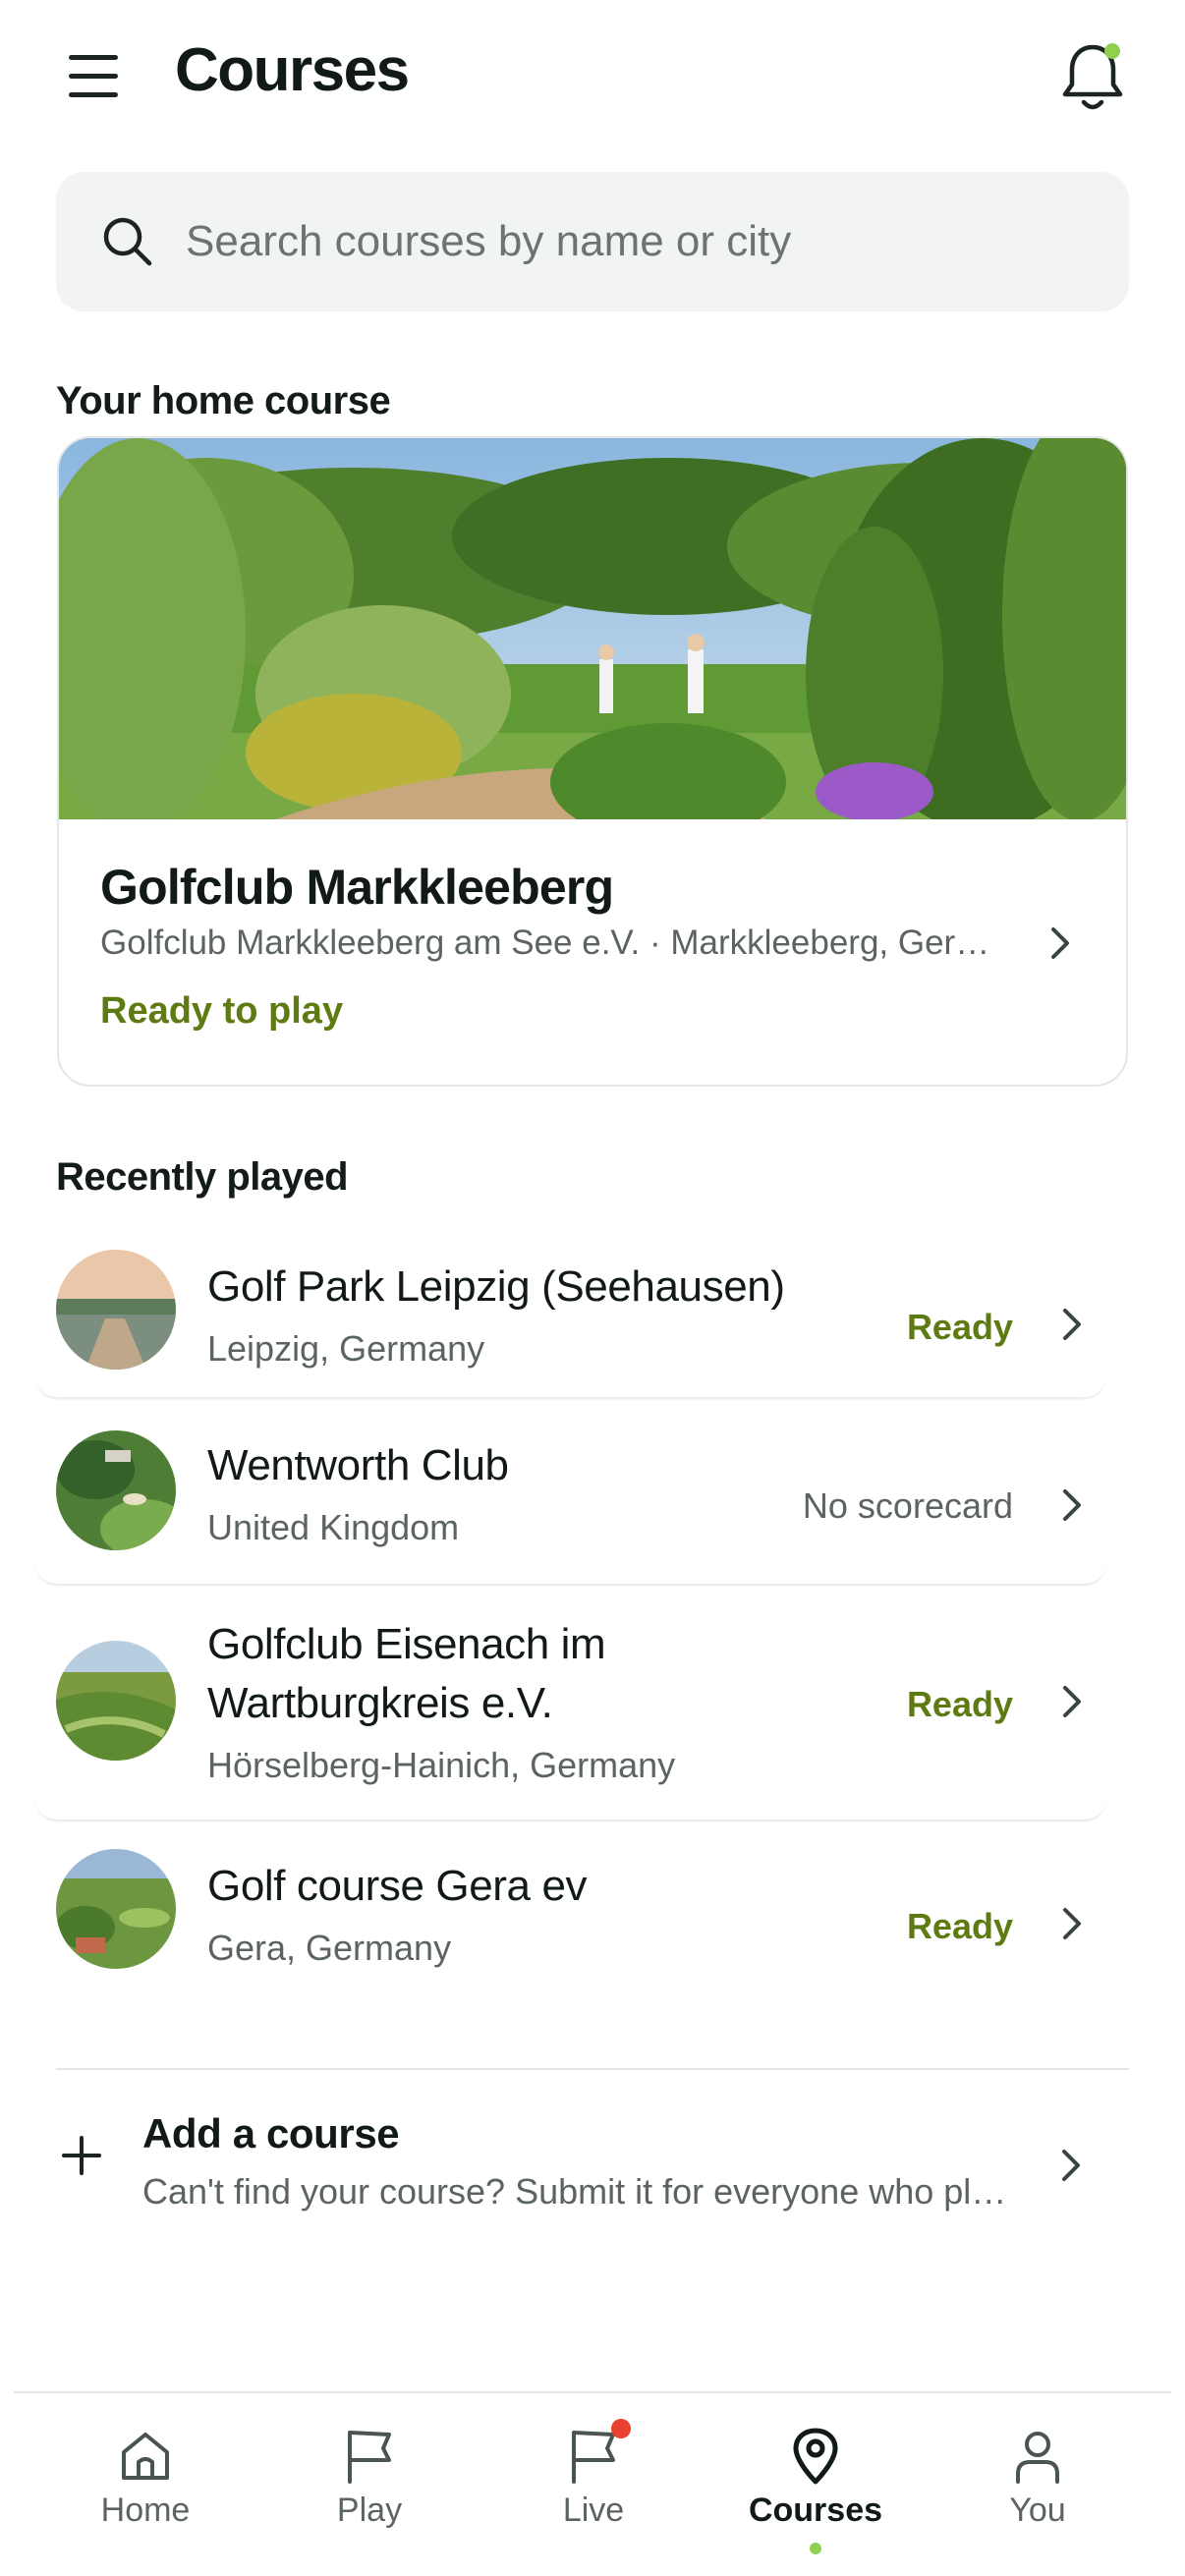 The width and height of the screenshot is (1185, 2576). Describe the element at coordinates (496, 1286) in the screenshot. I see `course-name: Golf Park Leipzig (Seehausen)` at that location.